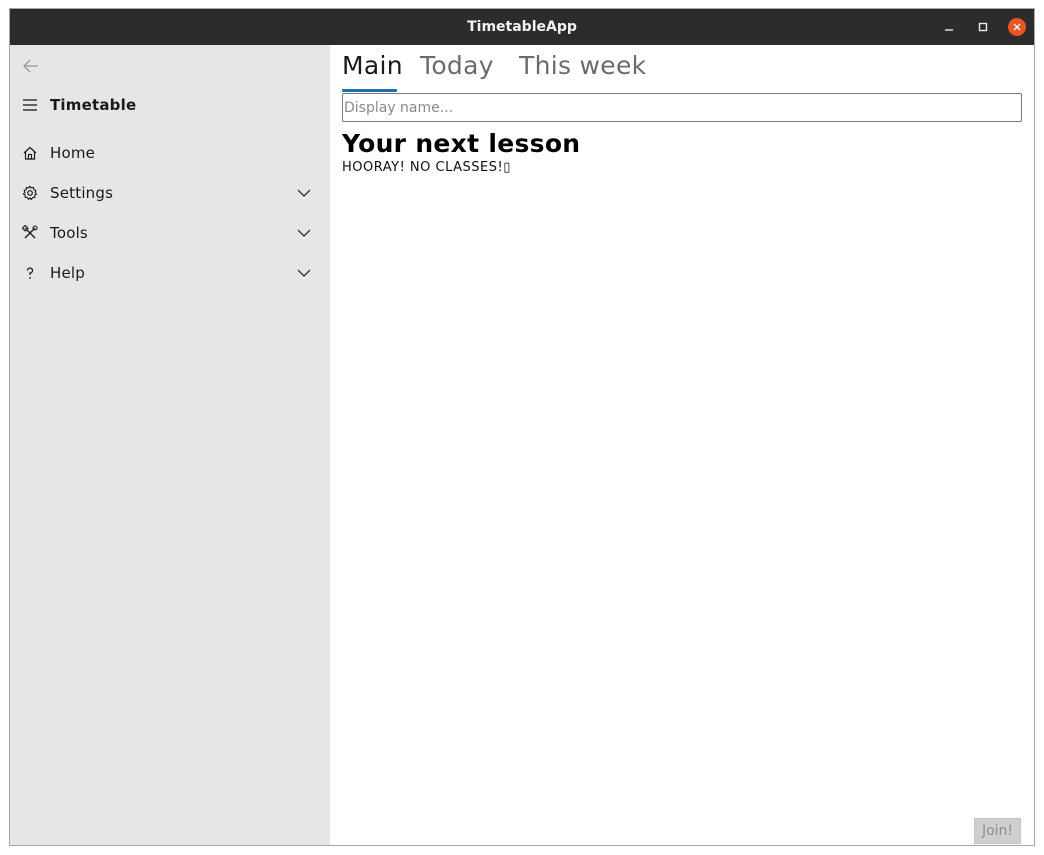 The image size is (1044, 855). Describe the element at coordinates (682, 107) in the screenshot. I see `display-name-input` at that location.